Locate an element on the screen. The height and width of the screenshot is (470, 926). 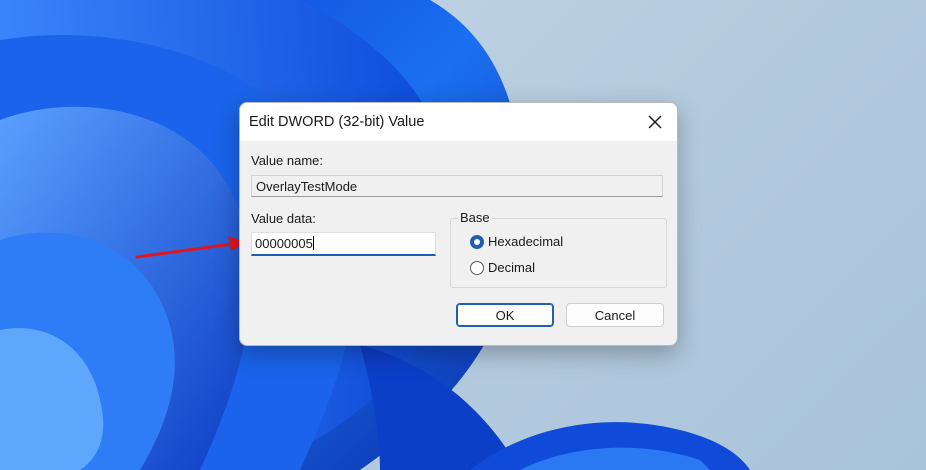
radio-hexadecimal: Hexadecimal is located at coordinates (516, 241).